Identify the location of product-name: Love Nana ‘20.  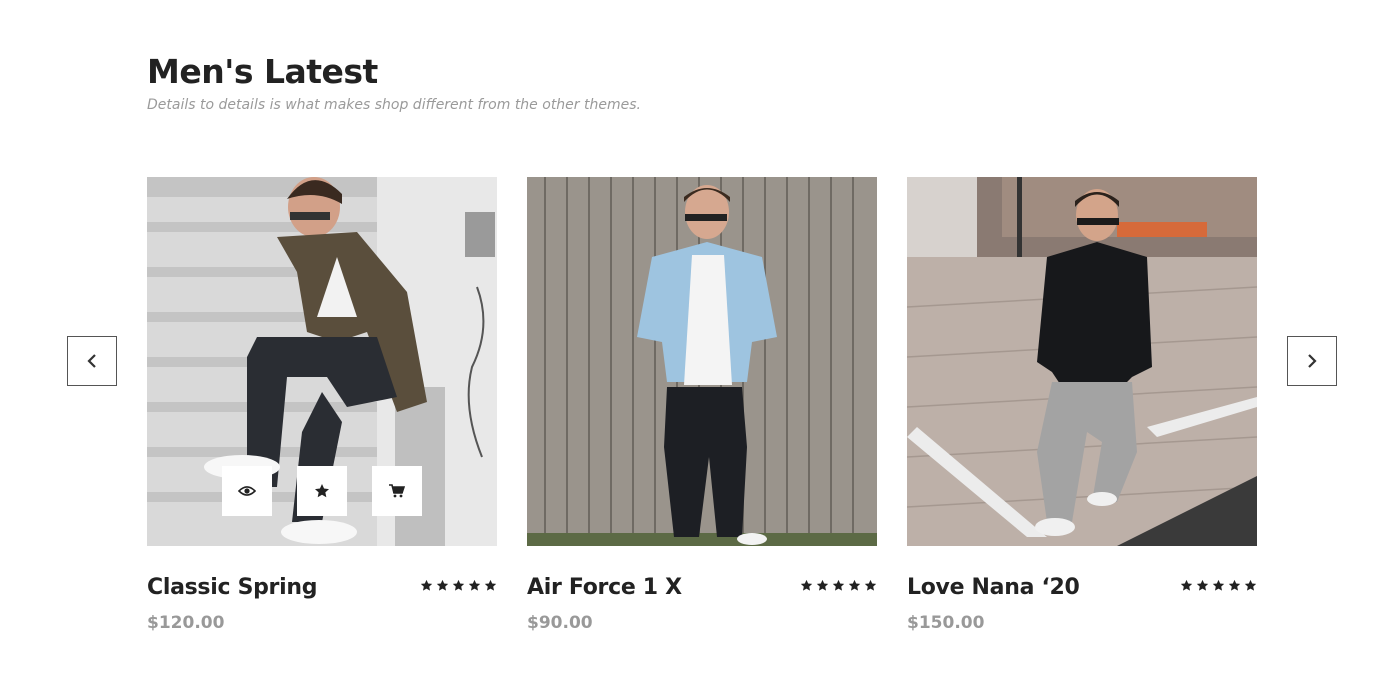
(993, 588).